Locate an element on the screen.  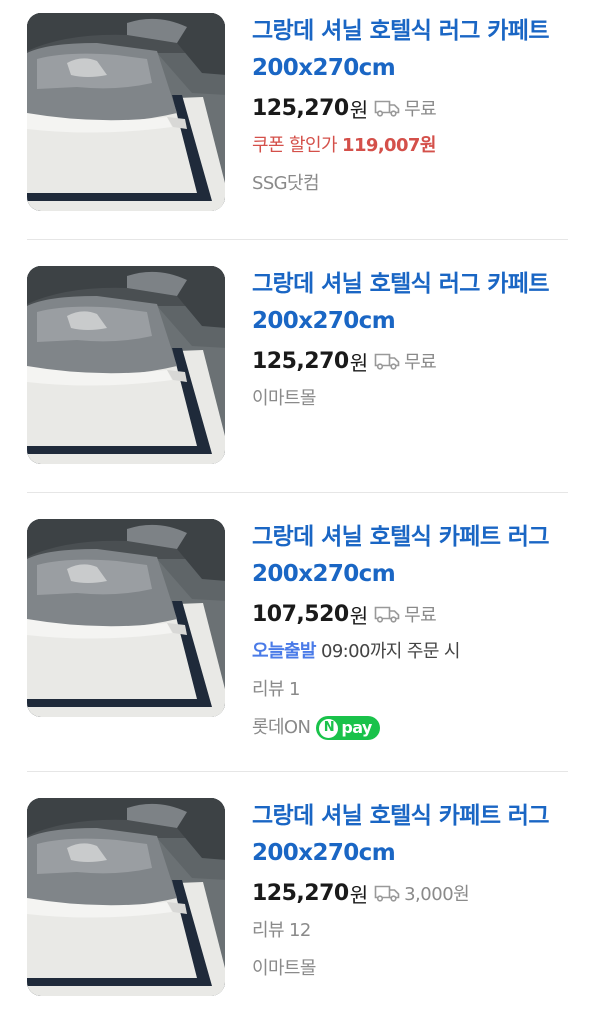
naver-pay-badge: Npay is located at coordinates (348, 728).